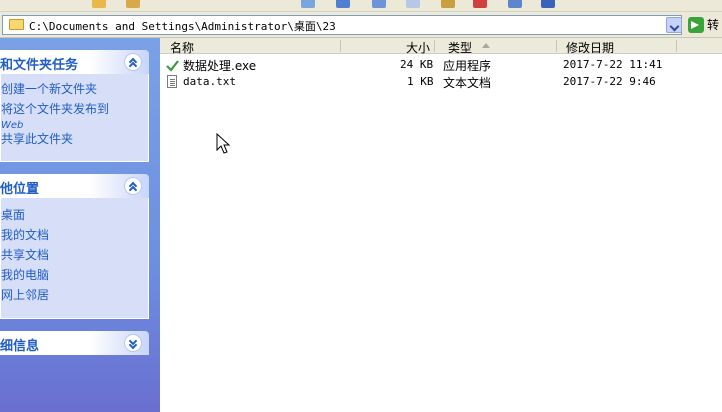 Image resolution: width=722 pixels, height=412 pixels. I want to click on go-arrow-icon, so click(696, 25).